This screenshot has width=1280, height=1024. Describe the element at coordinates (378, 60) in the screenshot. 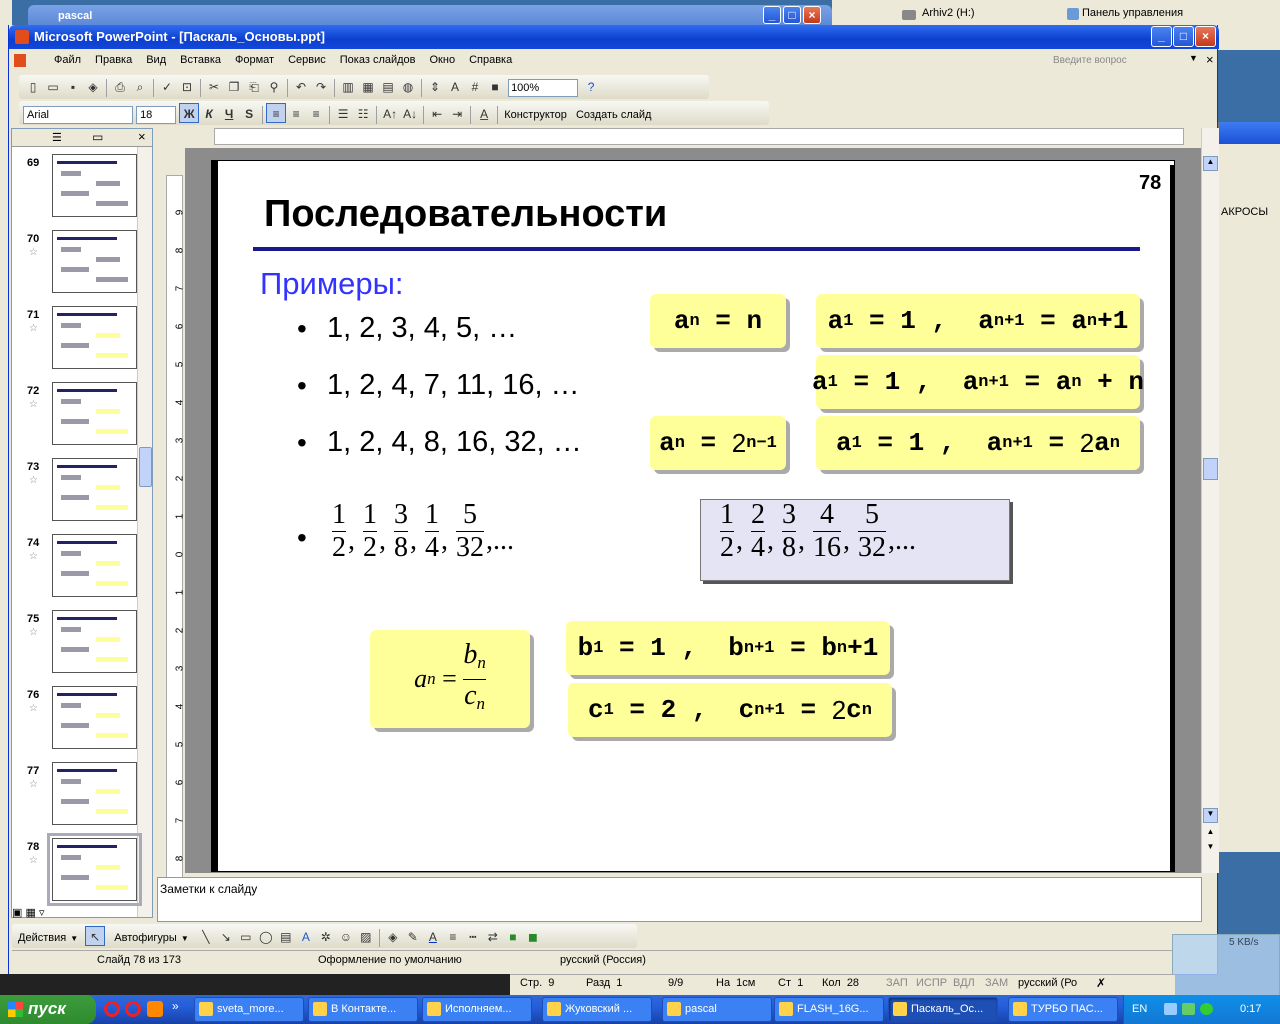

I see `menu-7: Показ слайдов` at that location.